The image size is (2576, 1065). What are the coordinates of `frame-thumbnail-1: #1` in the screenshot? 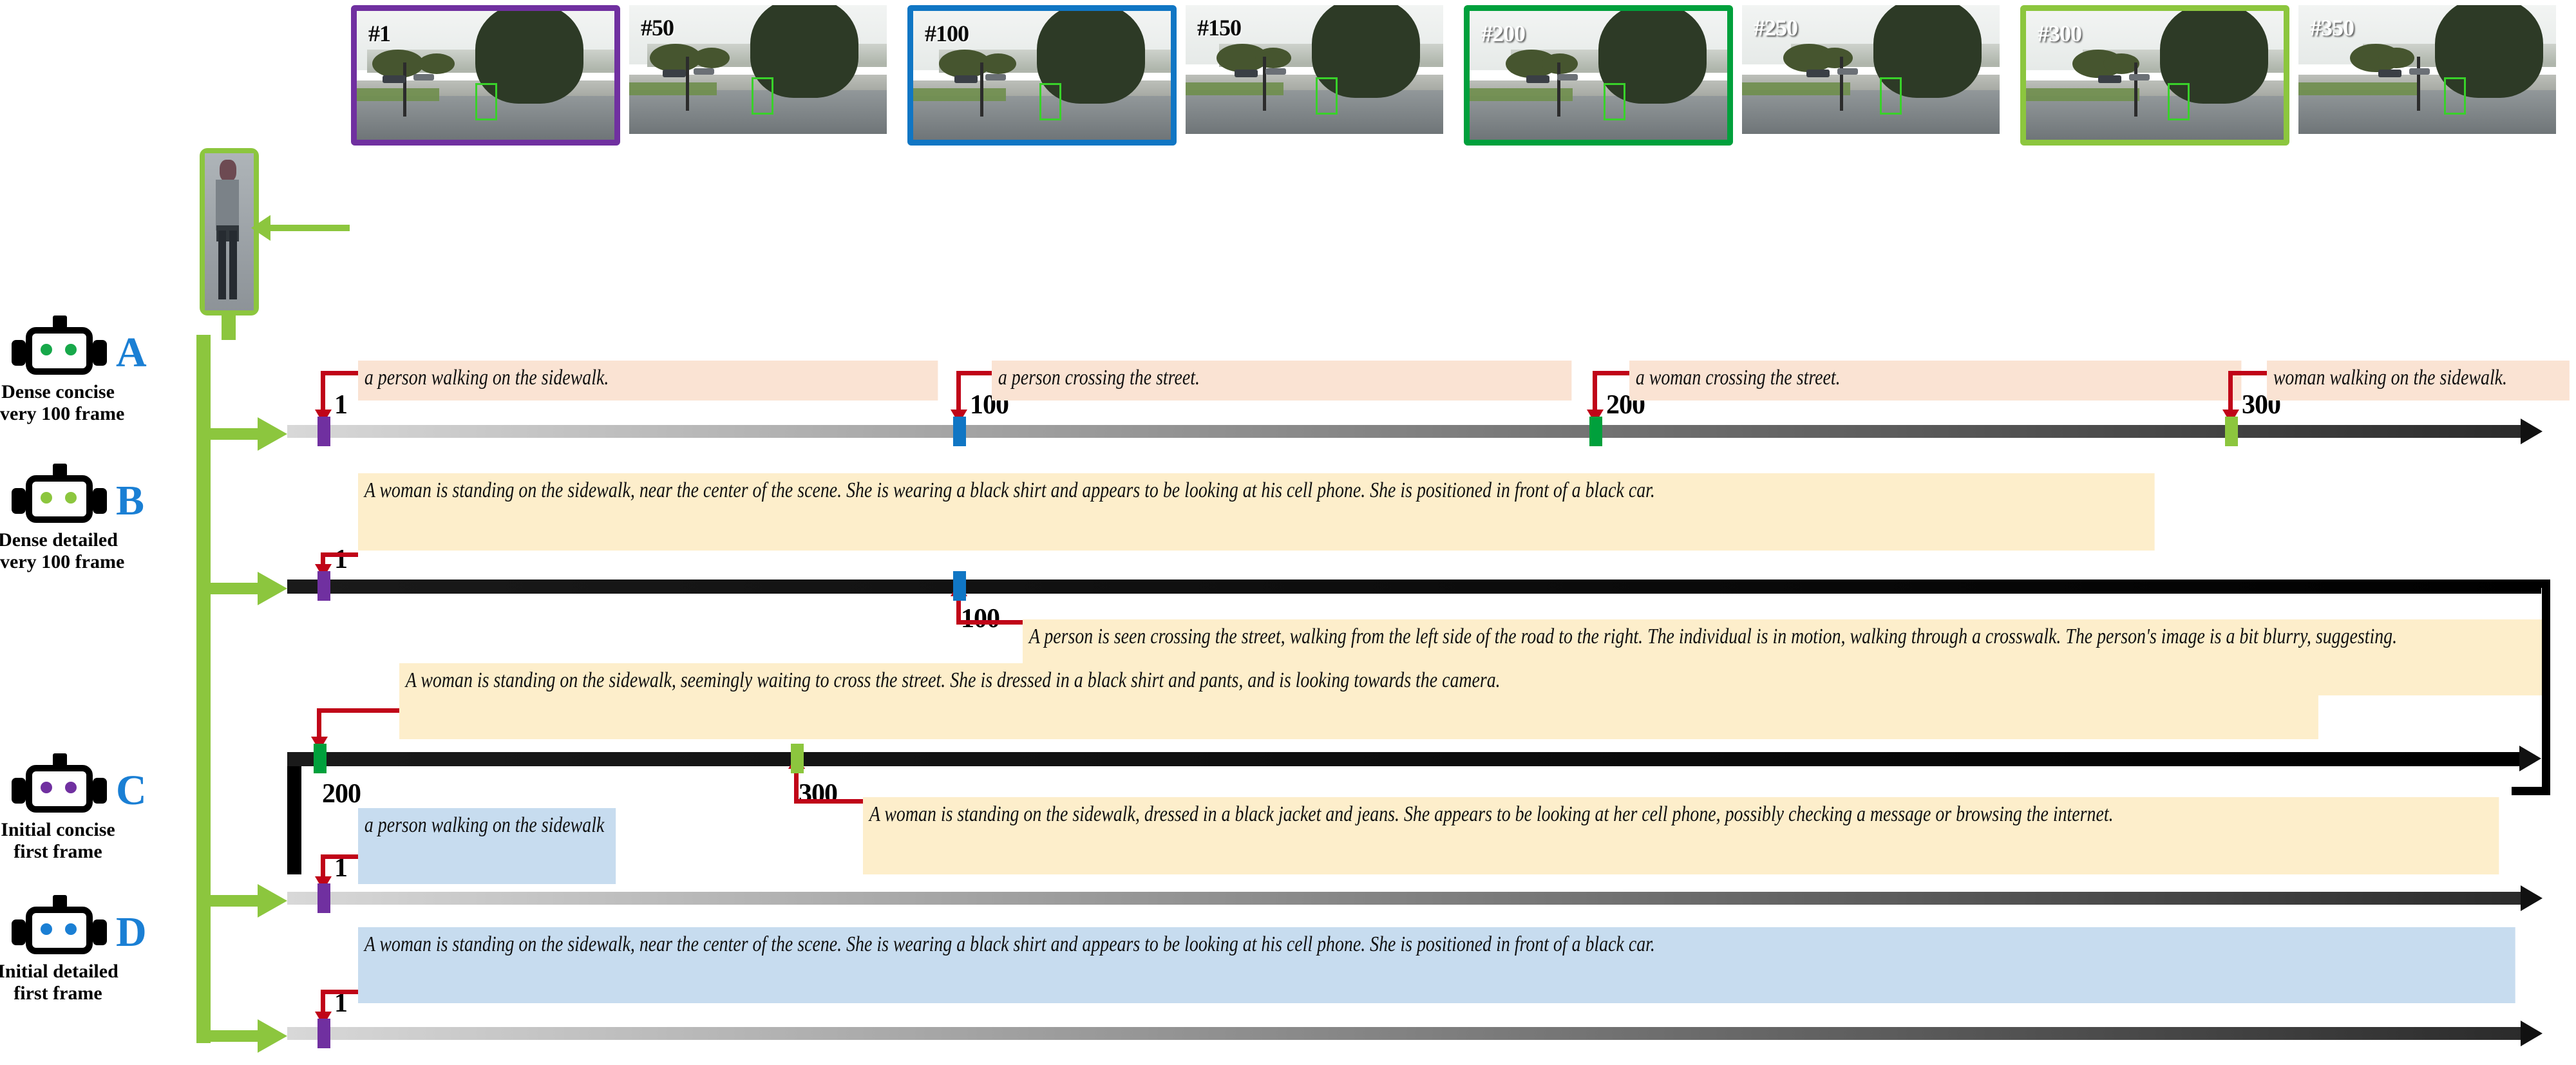 It's located at (485, 76).